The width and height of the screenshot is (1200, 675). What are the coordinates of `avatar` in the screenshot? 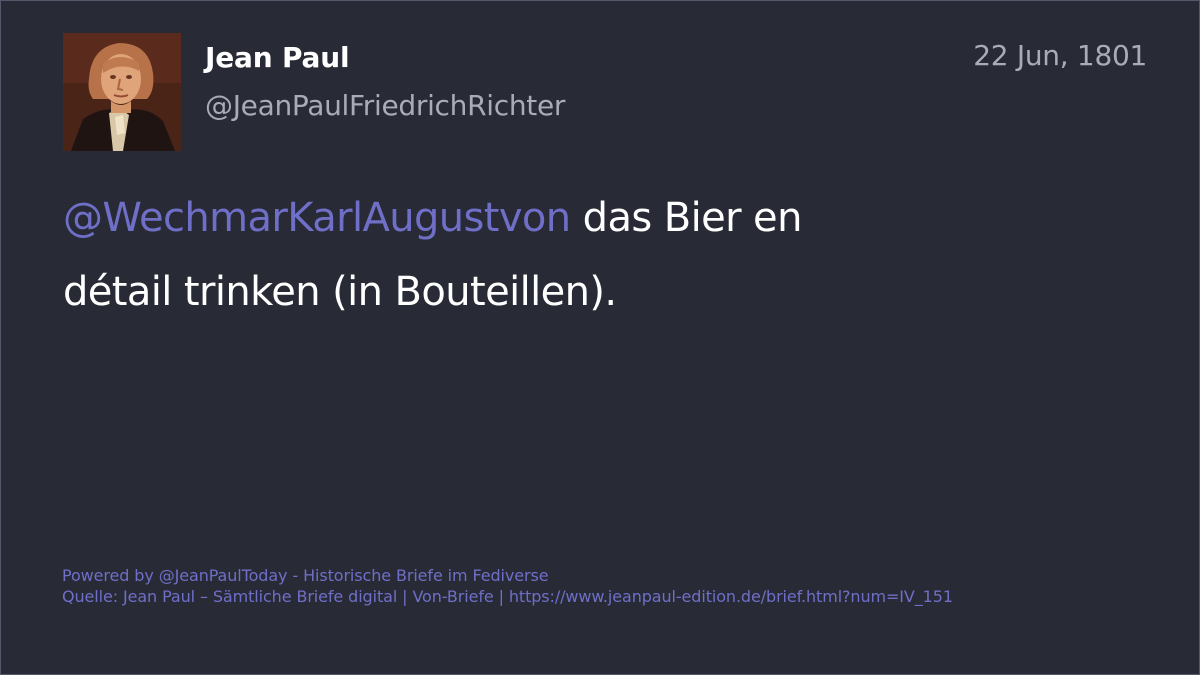 It's located at (122, 92).